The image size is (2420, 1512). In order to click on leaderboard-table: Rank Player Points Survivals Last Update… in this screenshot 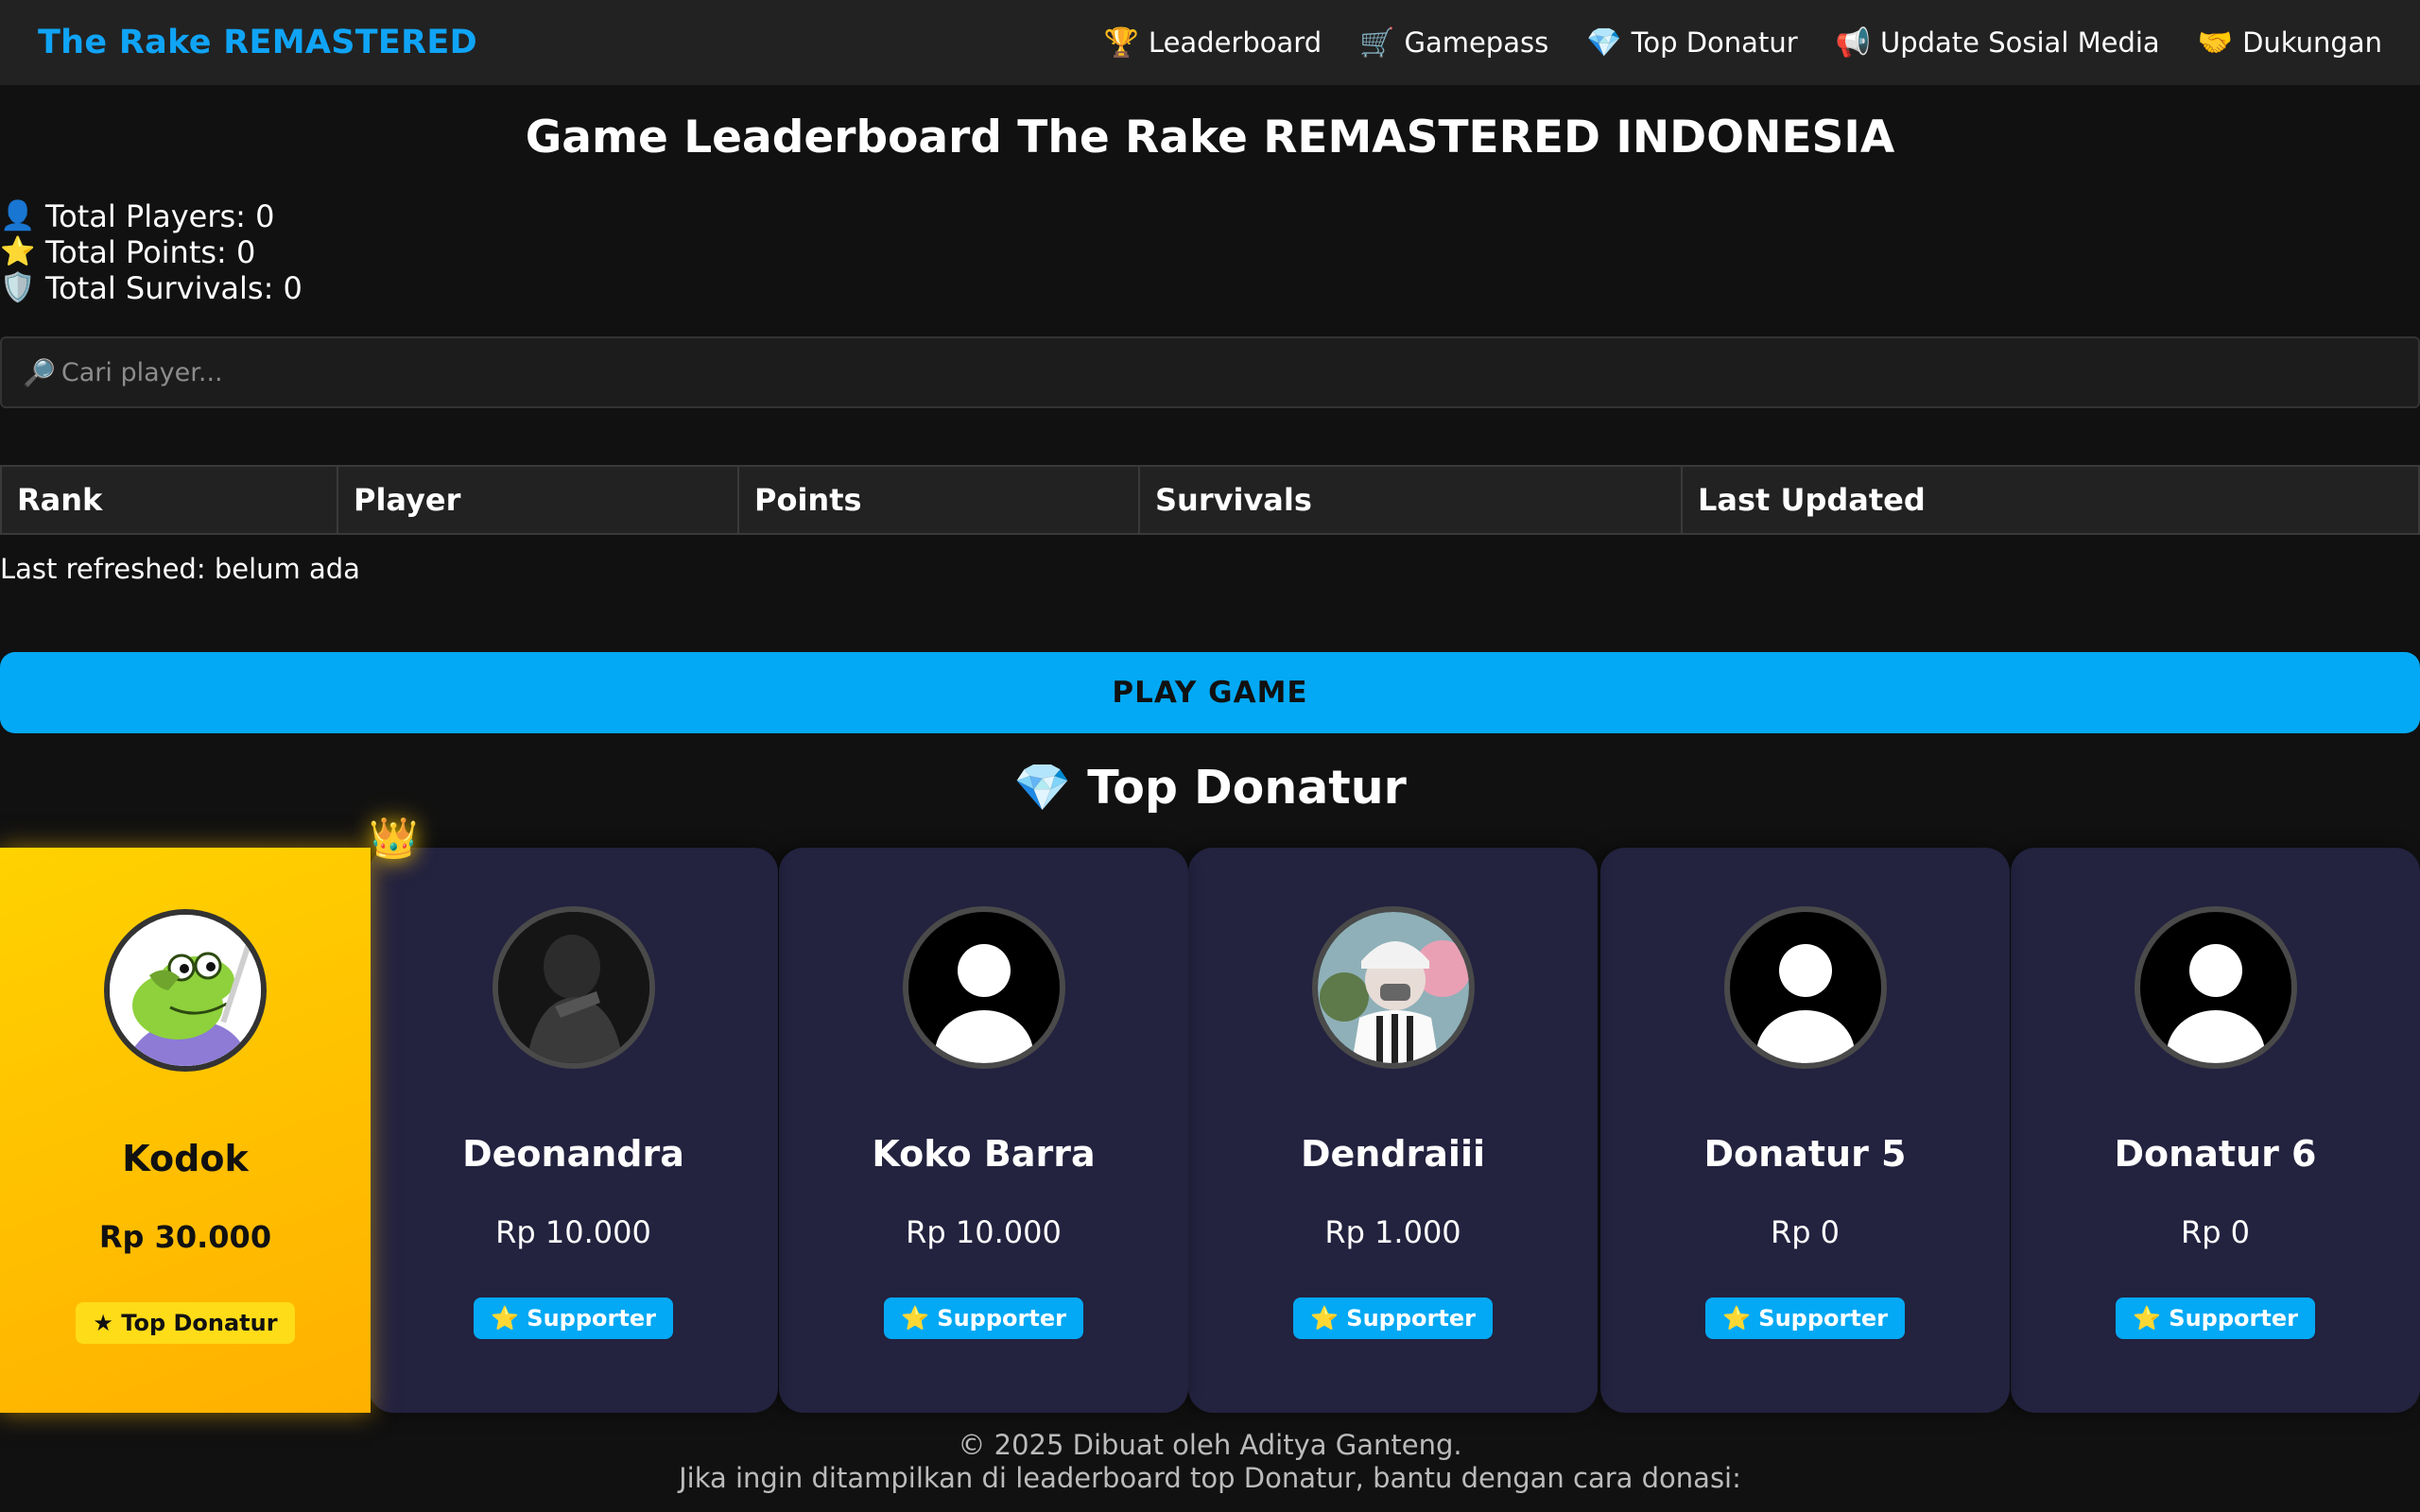, I will do `click(1210, 500)`.